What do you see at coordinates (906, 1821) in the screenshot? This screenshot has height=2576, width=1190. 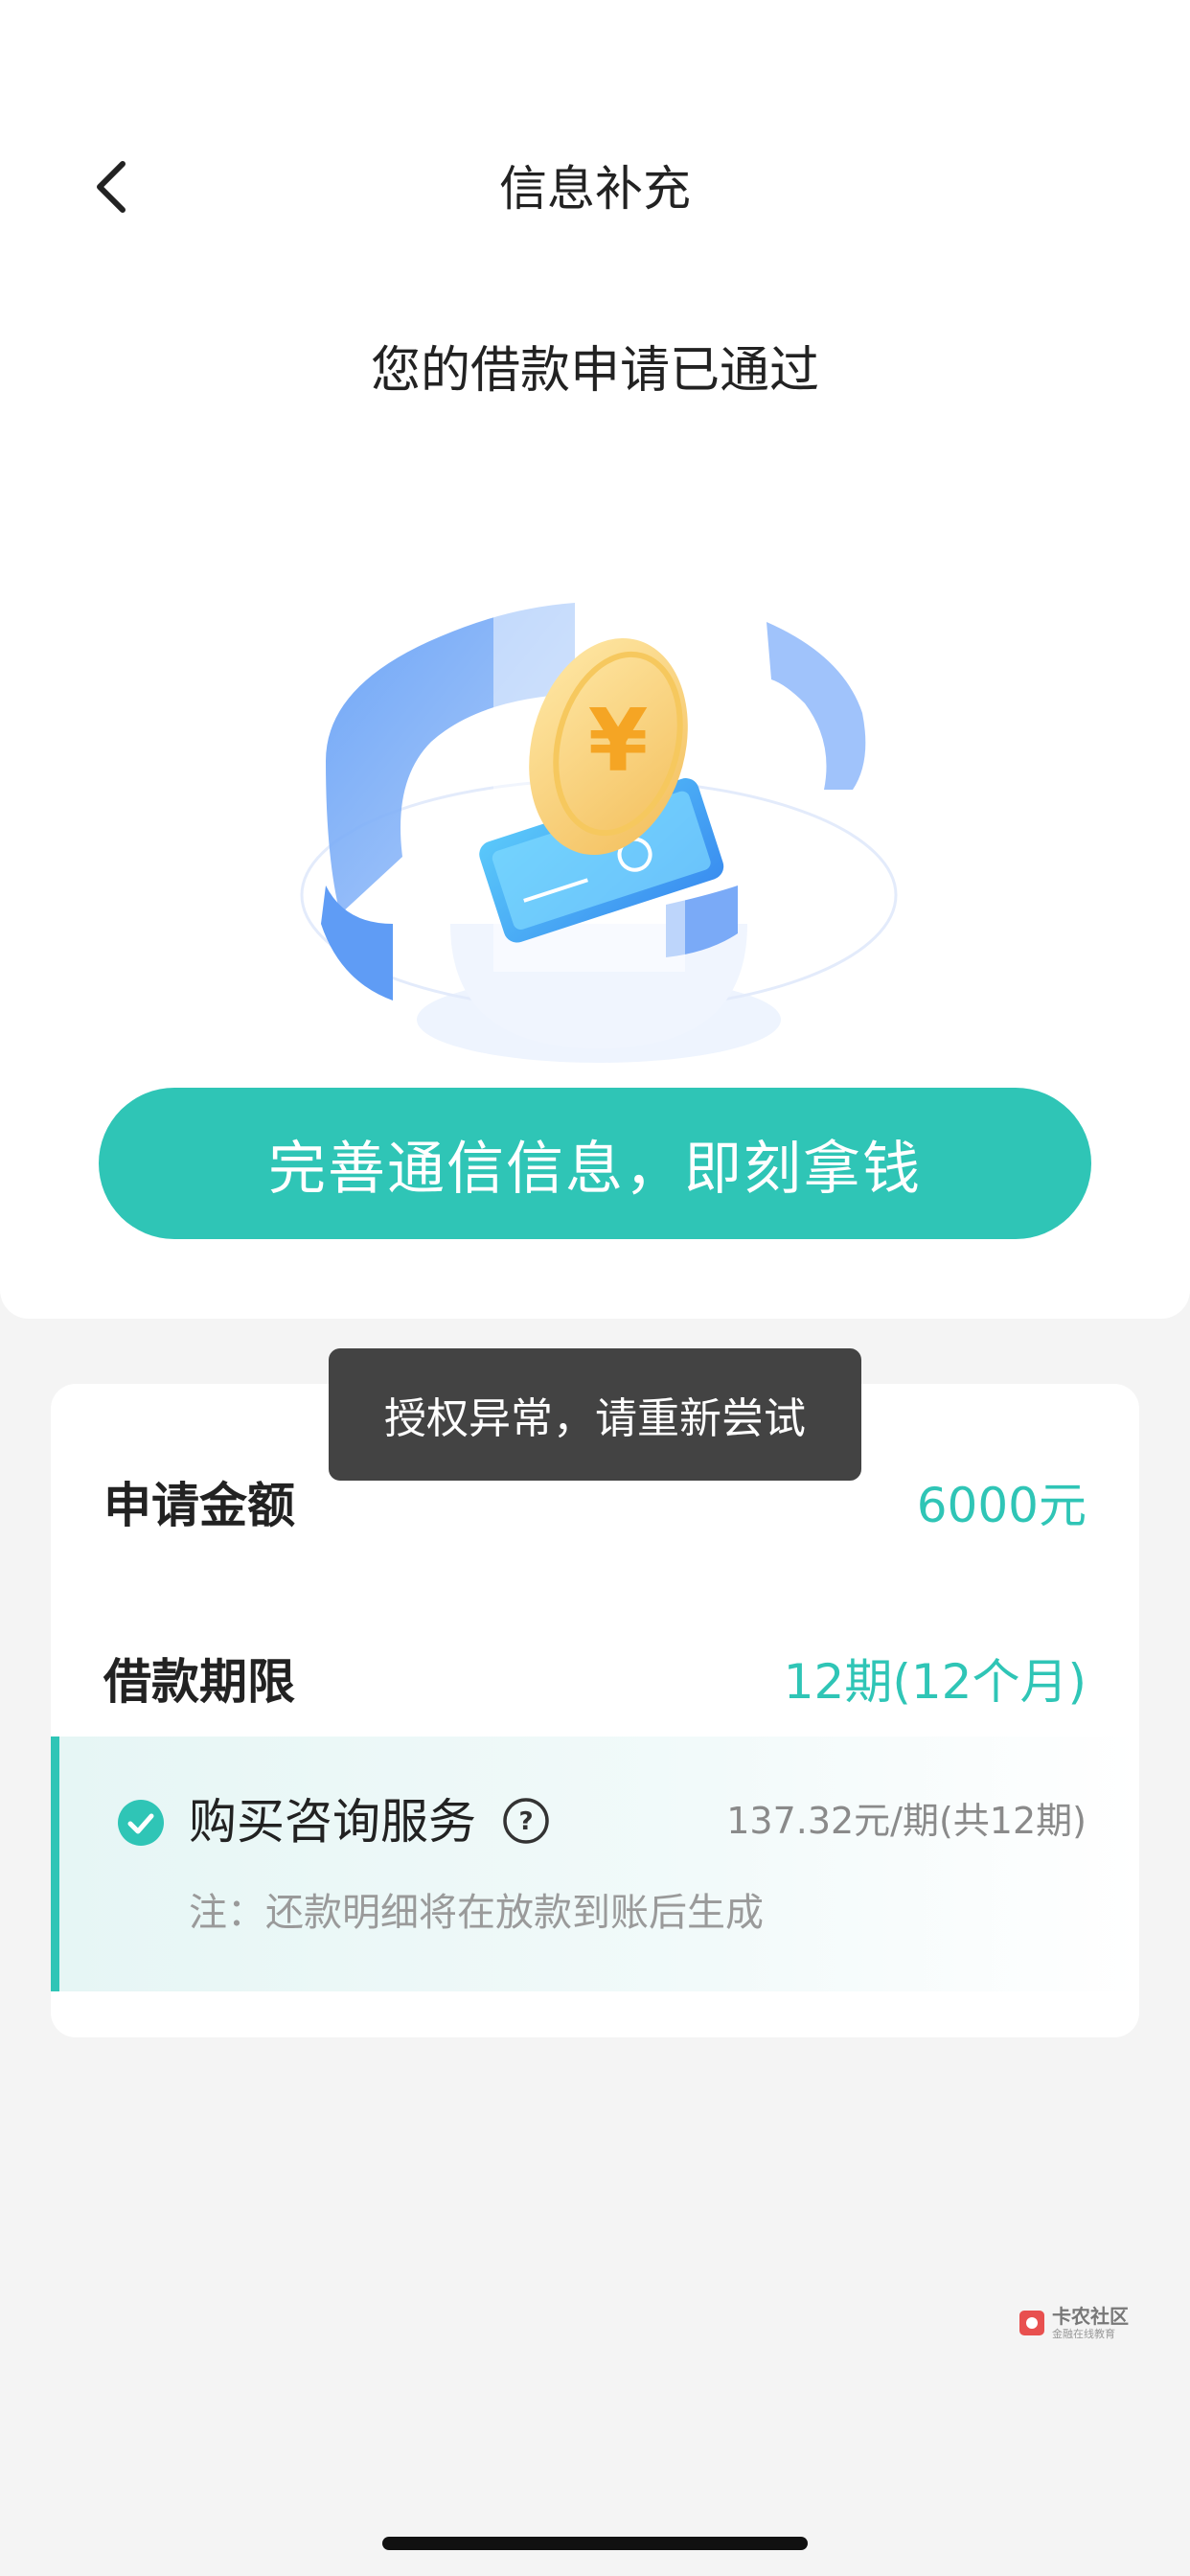 I see `consult-service-price: 137.32元/期(共12期)` at bounding box center [906, 1821].